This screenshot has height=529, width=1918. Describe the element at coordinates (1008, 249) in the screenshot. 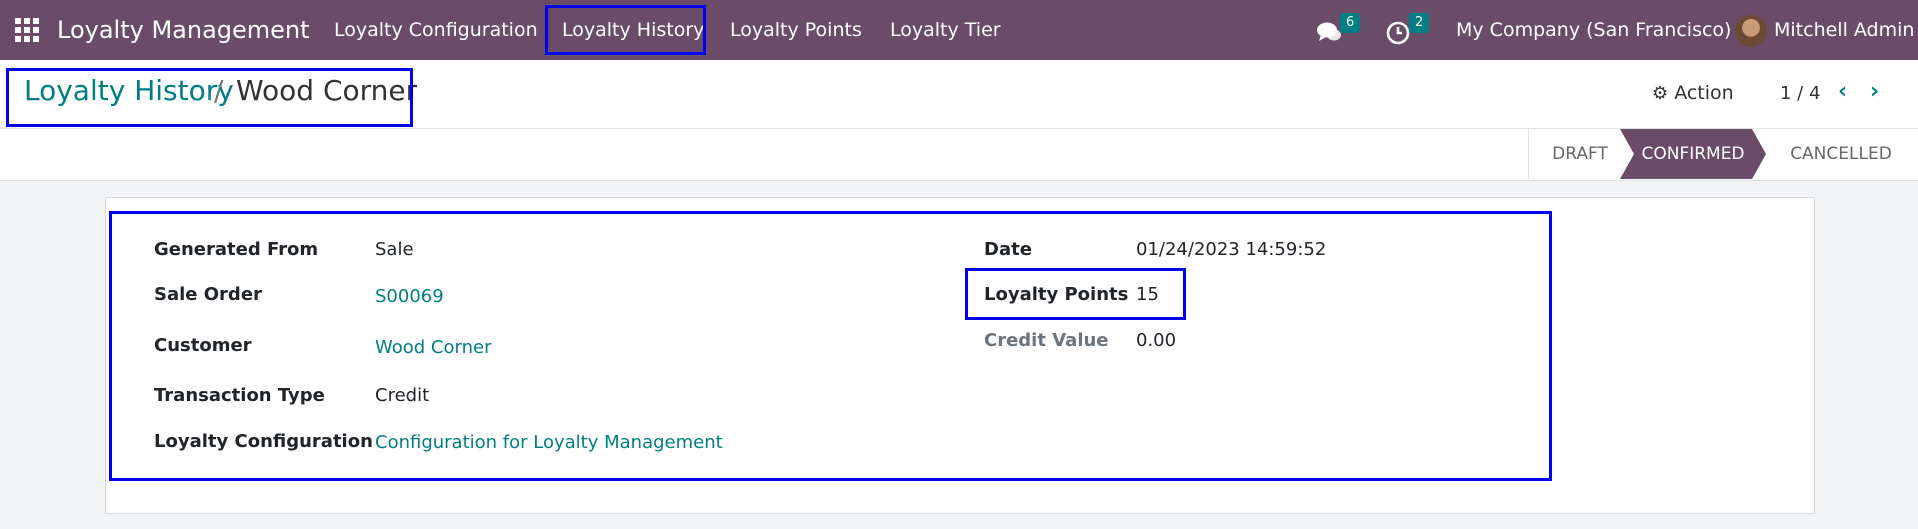

I see `label-date: Date` at that location.